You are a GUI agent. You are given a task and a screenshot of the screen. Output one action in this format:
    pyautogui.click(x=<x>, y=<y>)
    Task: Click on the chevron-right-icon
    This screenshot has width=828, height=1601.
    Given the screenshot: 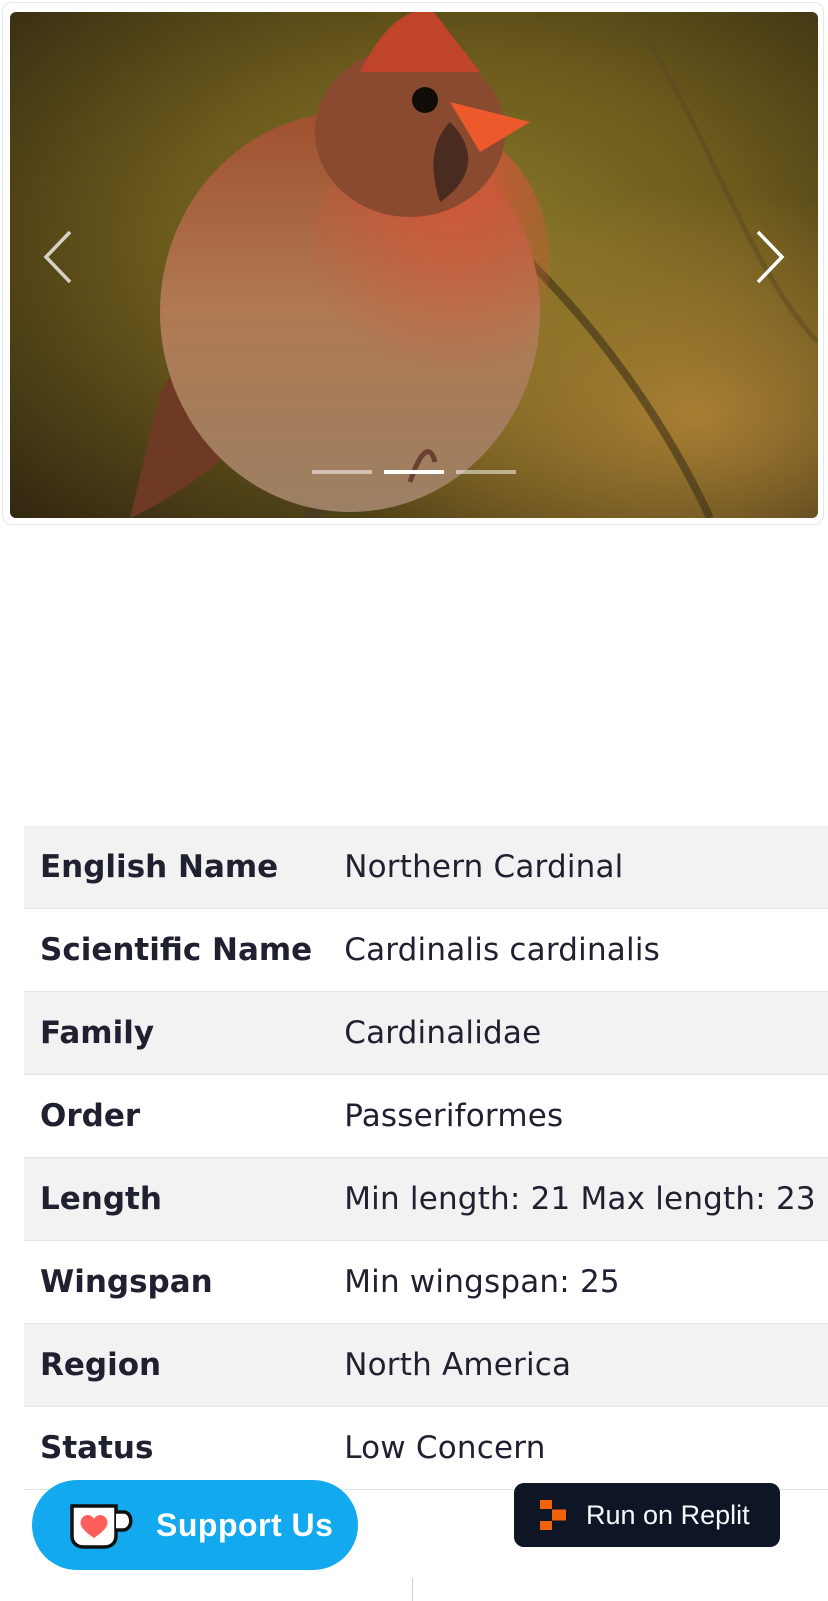 What is the action you would take?
    pyautogui.click(x=770, y=257)
    